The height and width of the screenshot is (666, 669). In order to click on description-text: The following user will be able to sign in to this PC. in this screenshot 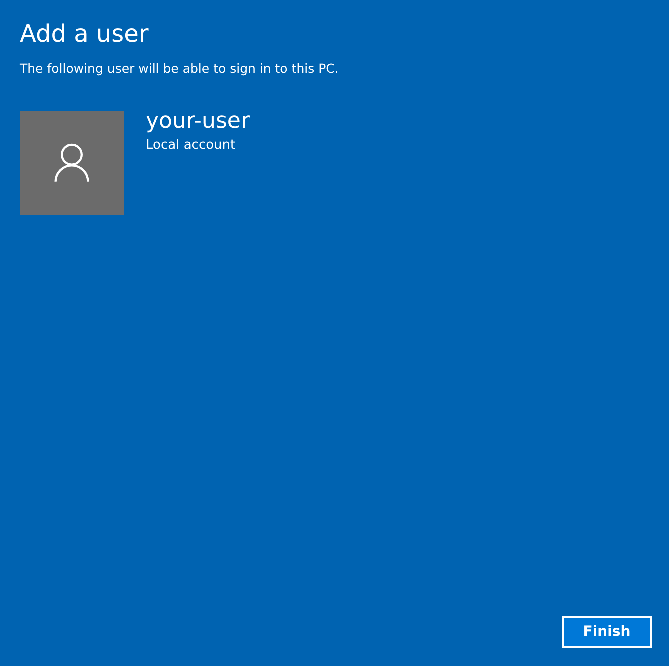, I will do `click(179, 69)`.